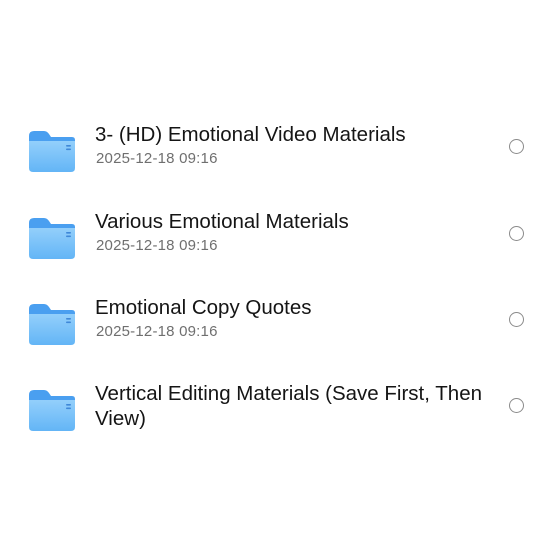  What do you see at coordinates (222, 221) in the screenshot?
I see `file-name: Various Emotional Materials` at bounding box center [222, 221].